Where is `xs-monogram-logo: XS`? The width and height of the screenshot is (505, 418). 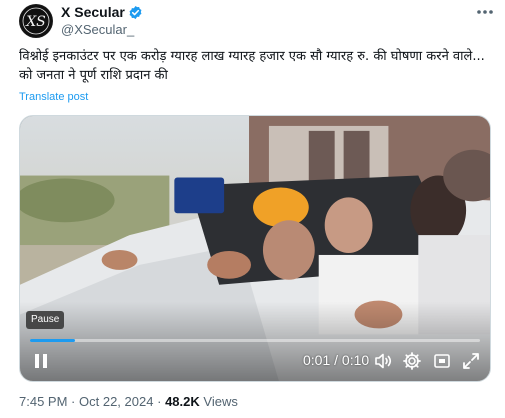
xs-monogram-logo: XS is located at coordinates (36, 21).